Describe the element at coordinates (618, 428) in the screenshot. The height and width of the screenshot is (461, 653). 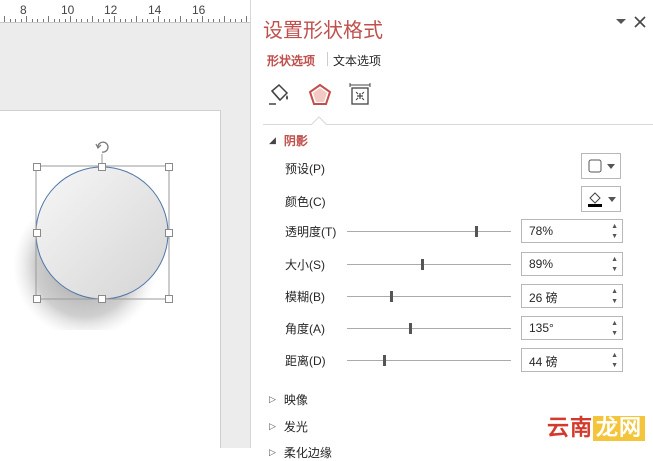
I see `watermark-text-2: 龙网` at that location.